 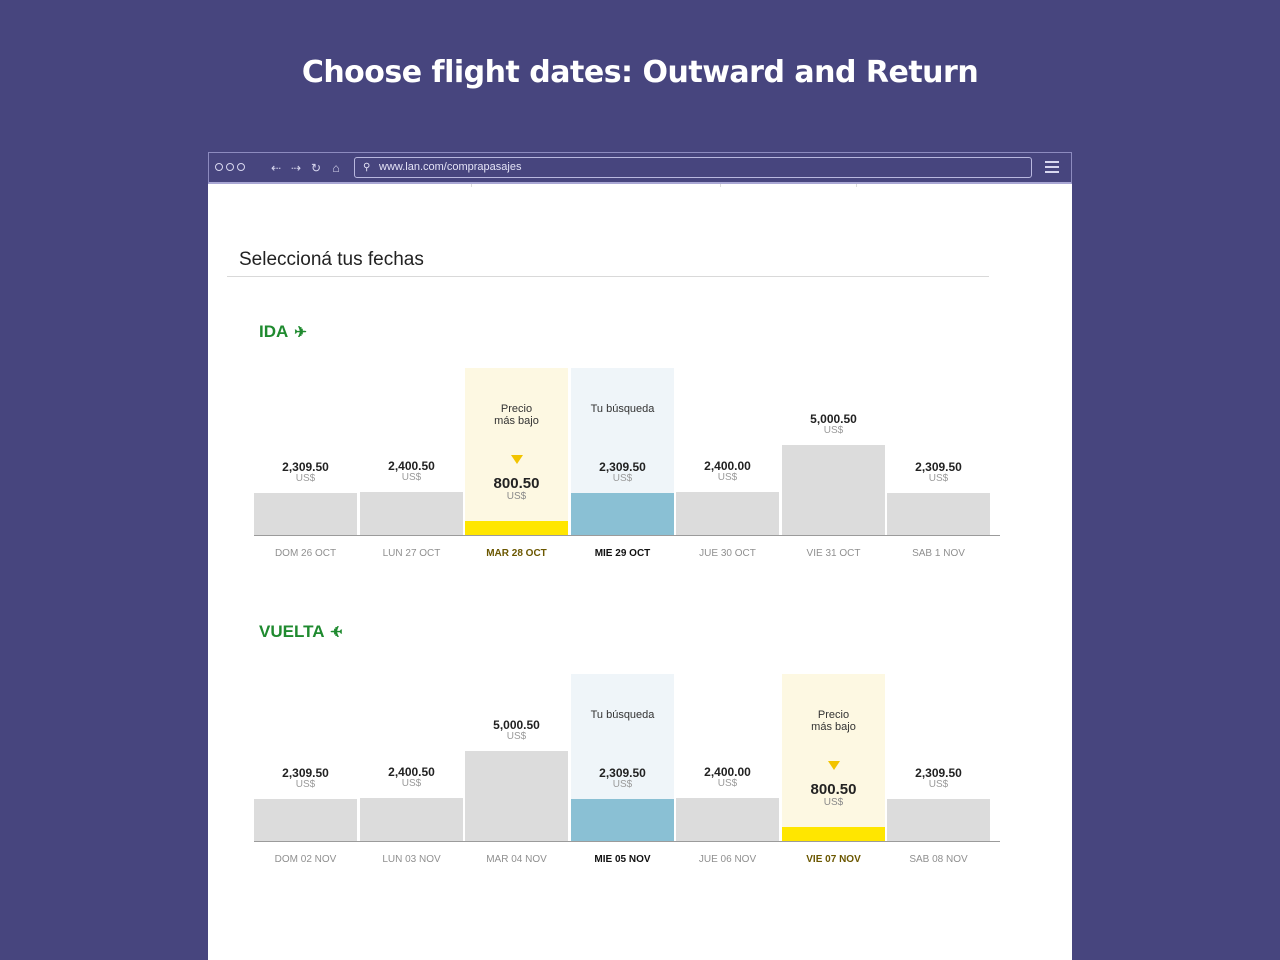 I want to click on date-label: SAB 1 NOV, so click(x=938, y=553).